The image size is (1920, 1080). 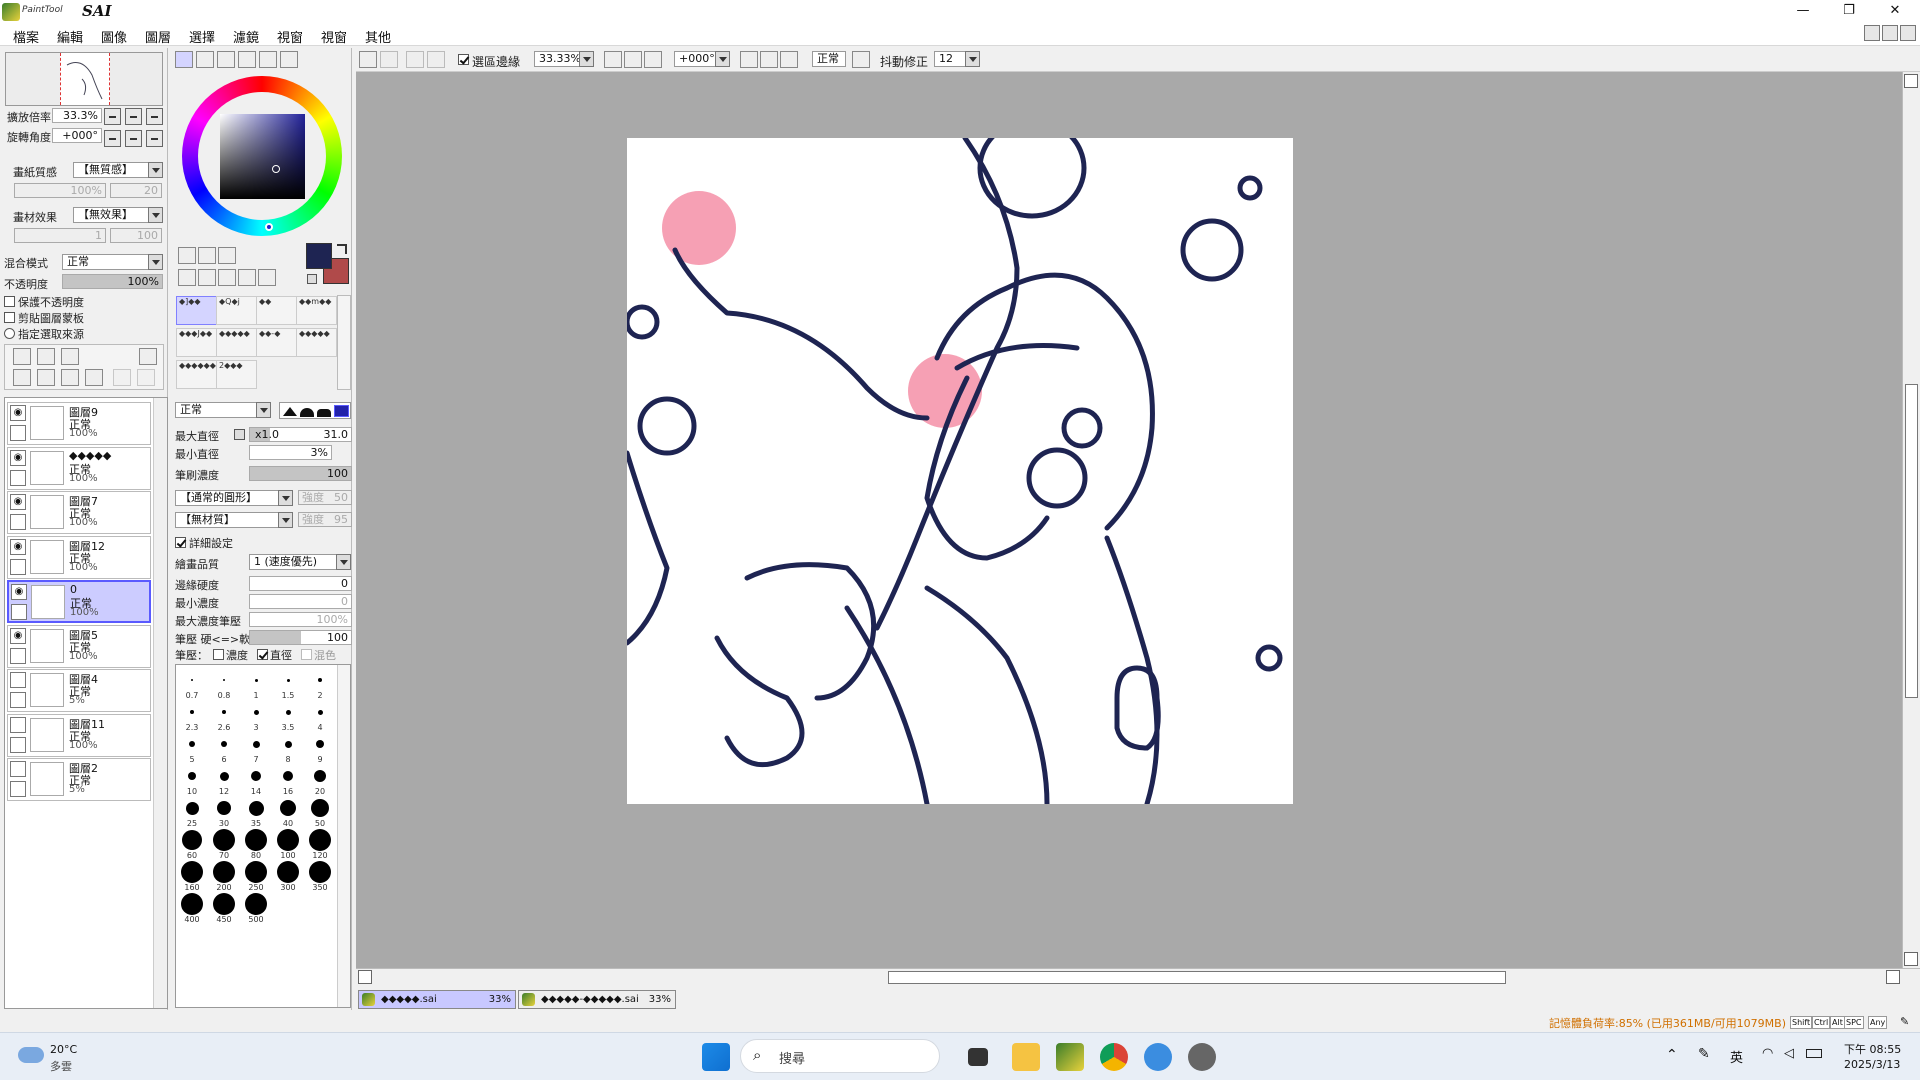 What do you see at coordinates (205, 59) in the screenshot?
I see `rgb-slider-tab-icon` at bounding box center [205, 59].